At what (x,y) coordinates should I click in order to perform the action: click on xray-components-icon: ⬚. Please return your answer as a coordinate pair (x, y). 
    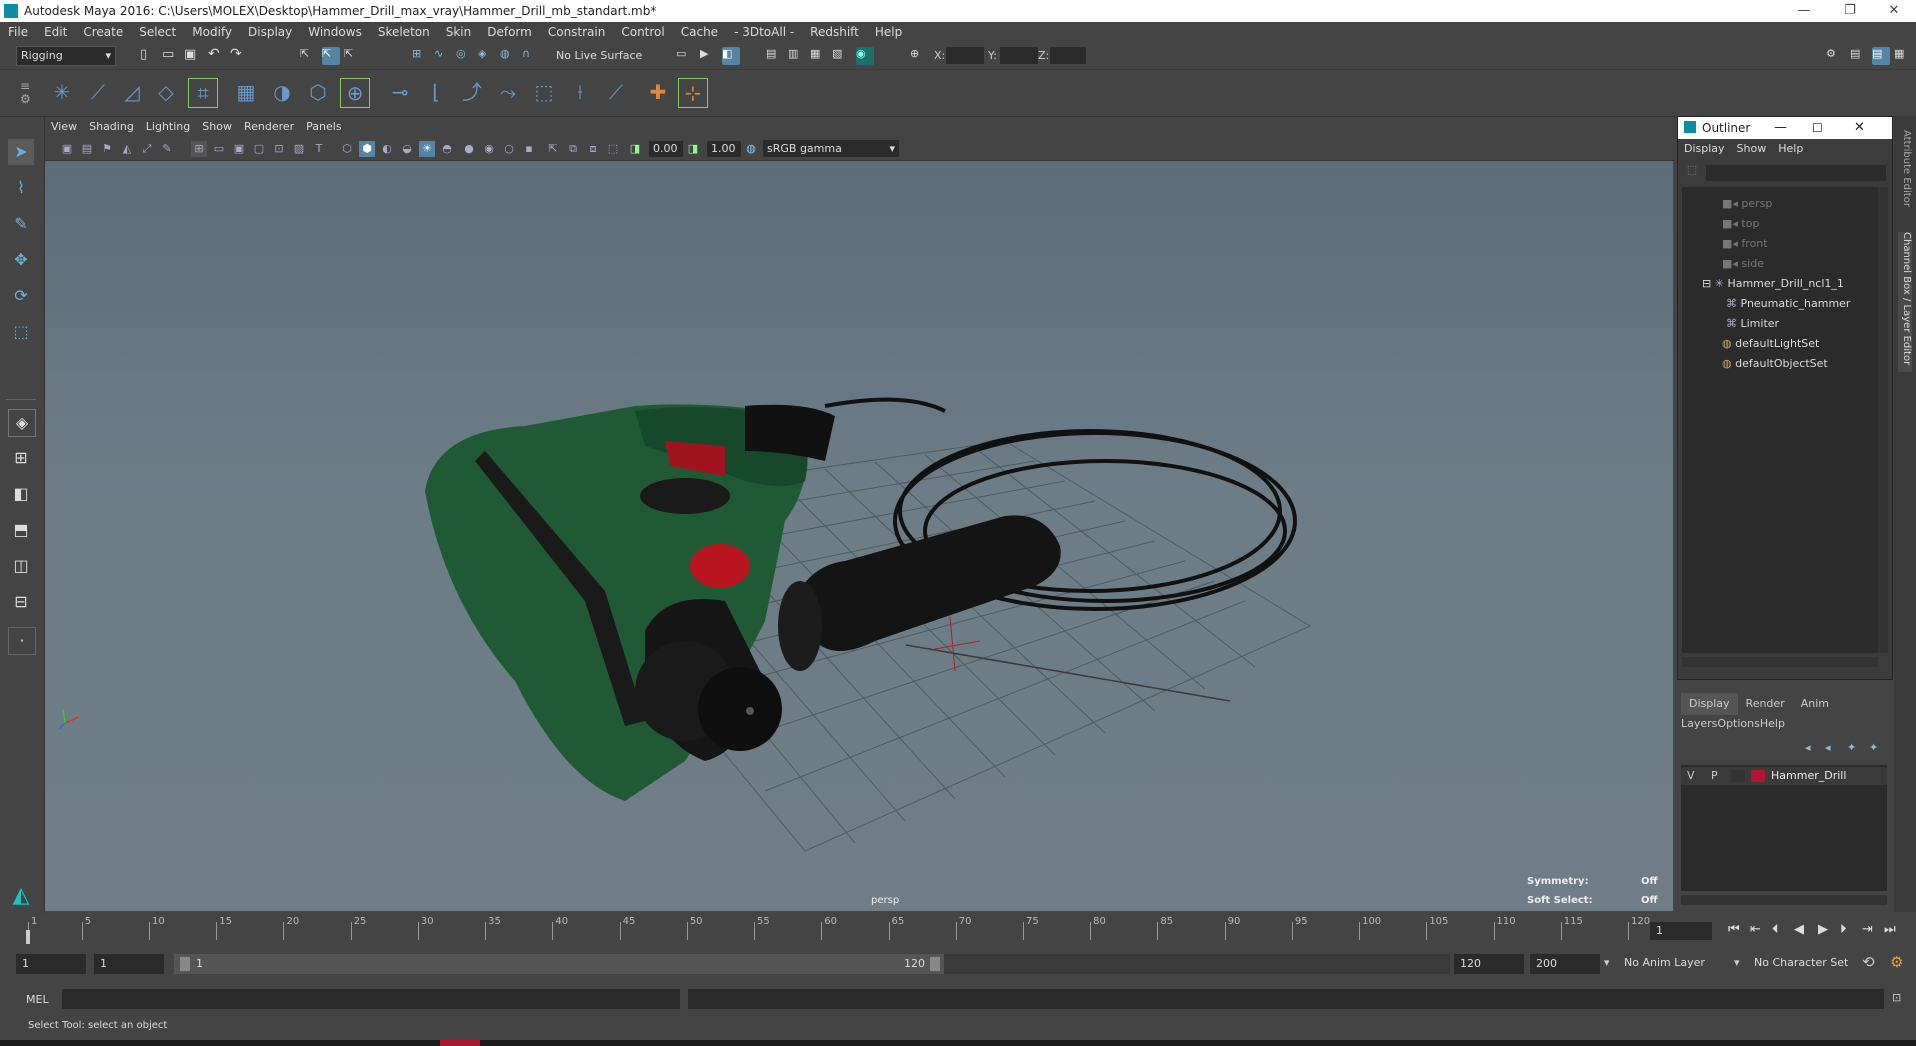
    Looking at the image, I should click on (613, 149).